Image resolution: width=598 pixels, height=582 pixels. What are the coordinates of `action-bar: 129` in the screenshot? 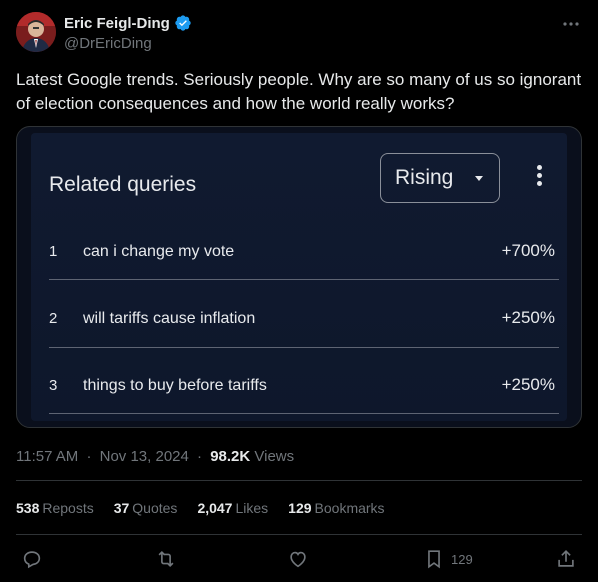 It's located at (299, 559).